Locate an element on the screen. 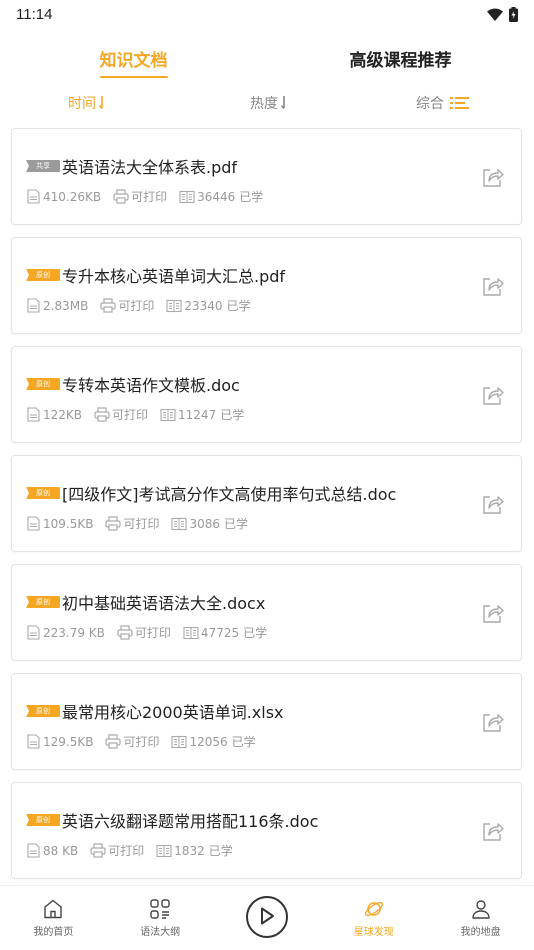 The height and width of the screenshot is (950, 534). document-title: [四级作文]考试高分作文高使用率句式总结.doc is located at coordinates (229, 494).